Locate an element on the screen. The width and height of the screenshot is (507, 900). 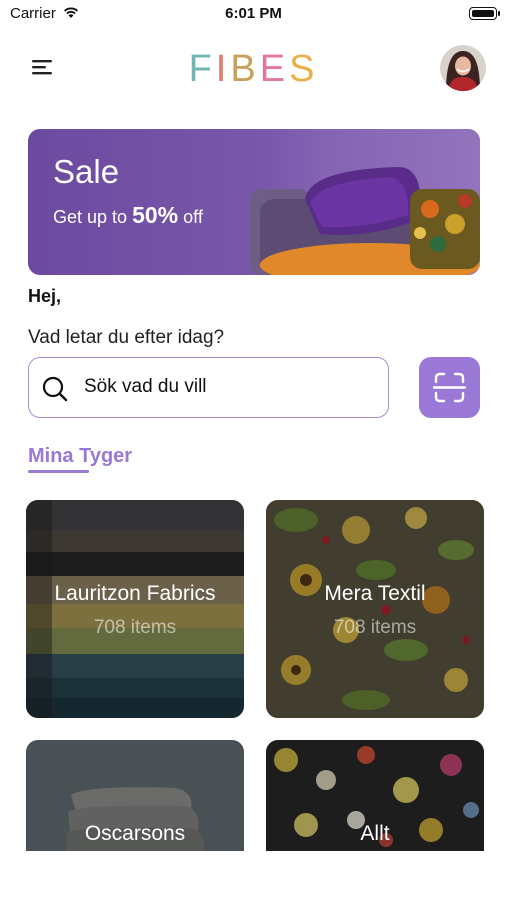
banner-subtitle: Get up to 50% off is located at coordinates (128, 215).